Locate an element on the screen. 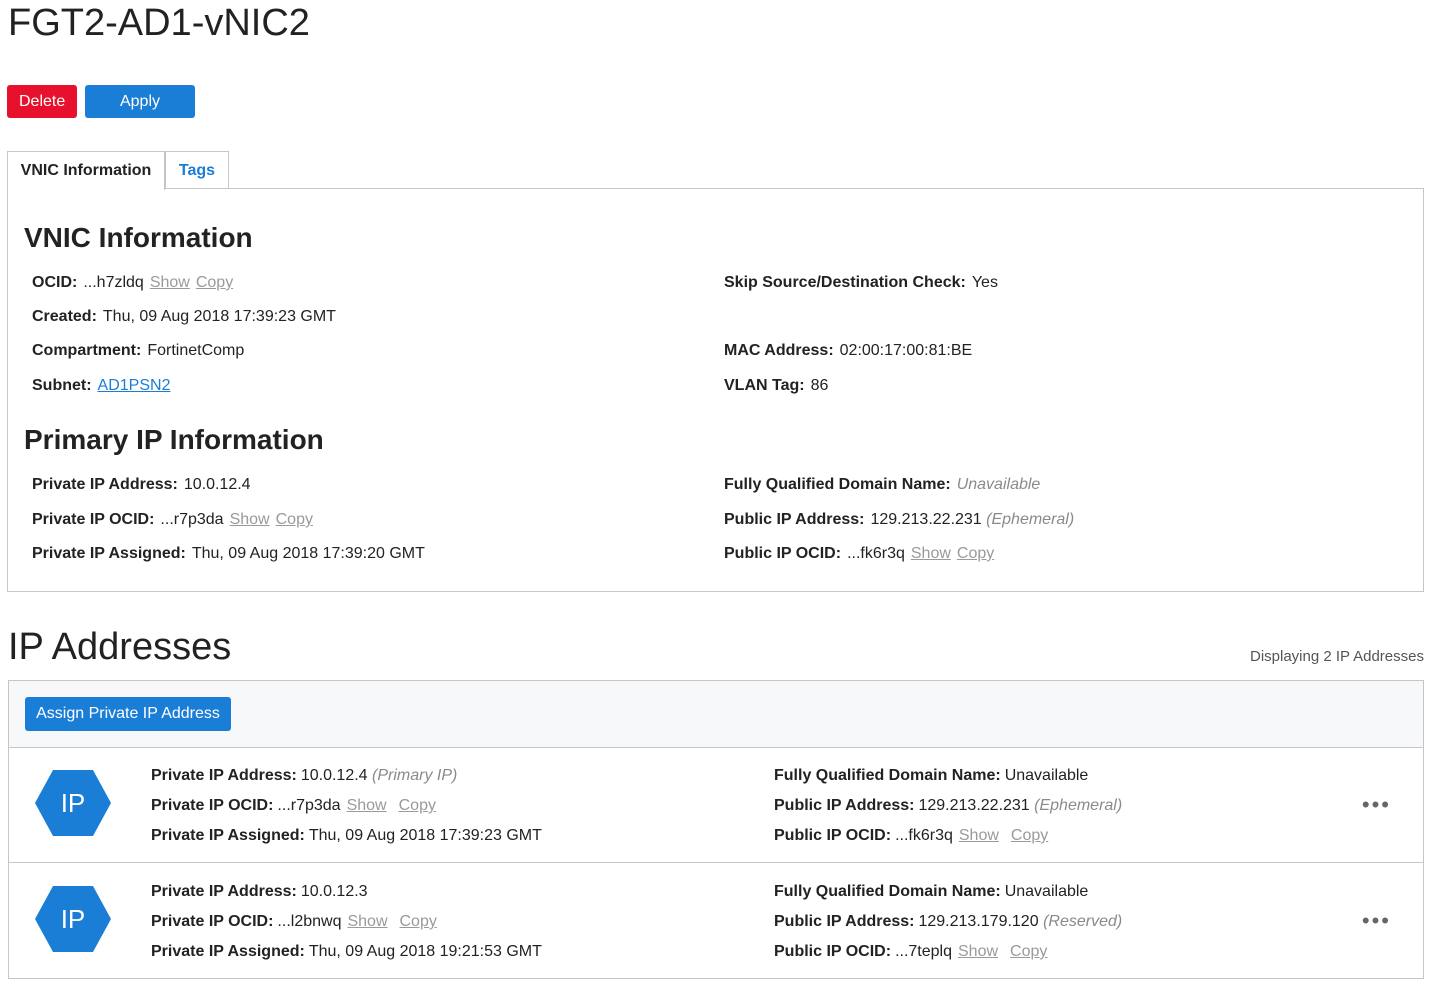 This screenshot has height=990, width=1431. primary-ip-title: Primary IP Information is located at coordinates (174, 439).